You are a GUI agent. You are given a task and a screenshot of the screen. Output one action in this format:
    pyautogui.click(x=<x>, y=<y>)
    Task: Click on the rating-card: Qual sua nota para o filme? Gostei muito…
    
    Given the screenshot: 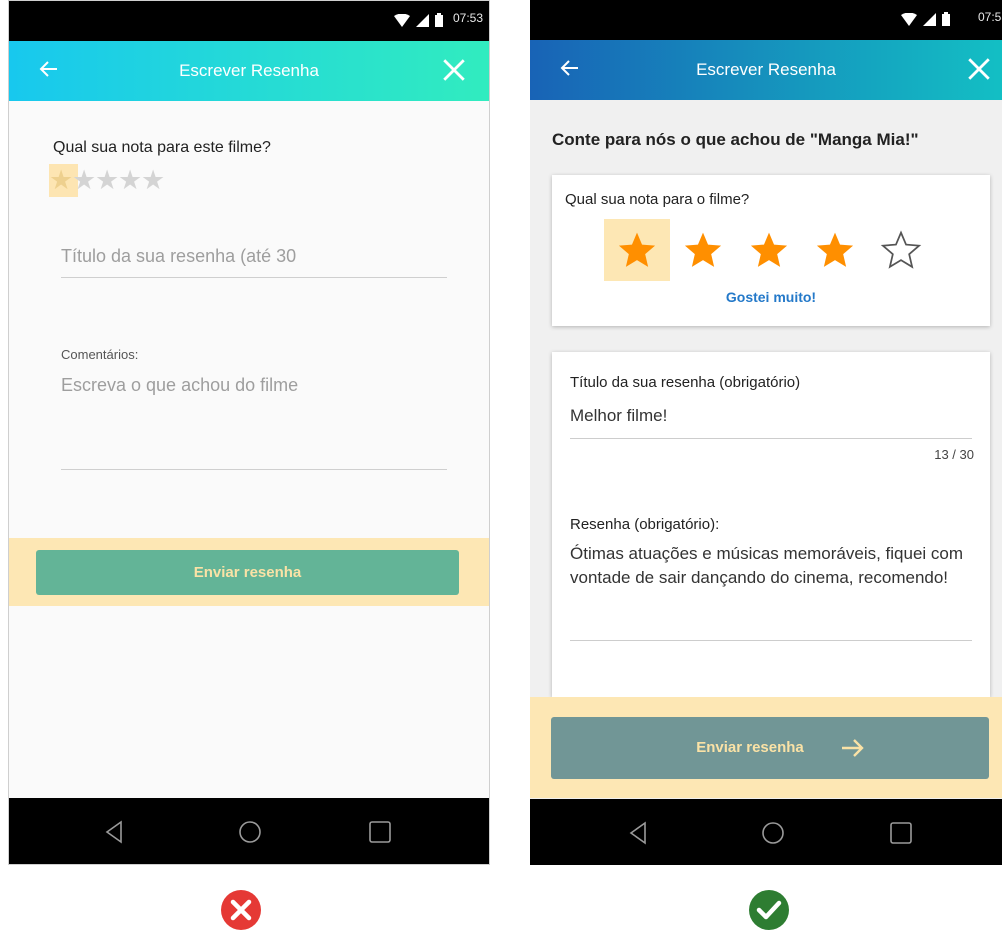 What is the action you would take?
    pyautogui.click(x=771, y=250)
    